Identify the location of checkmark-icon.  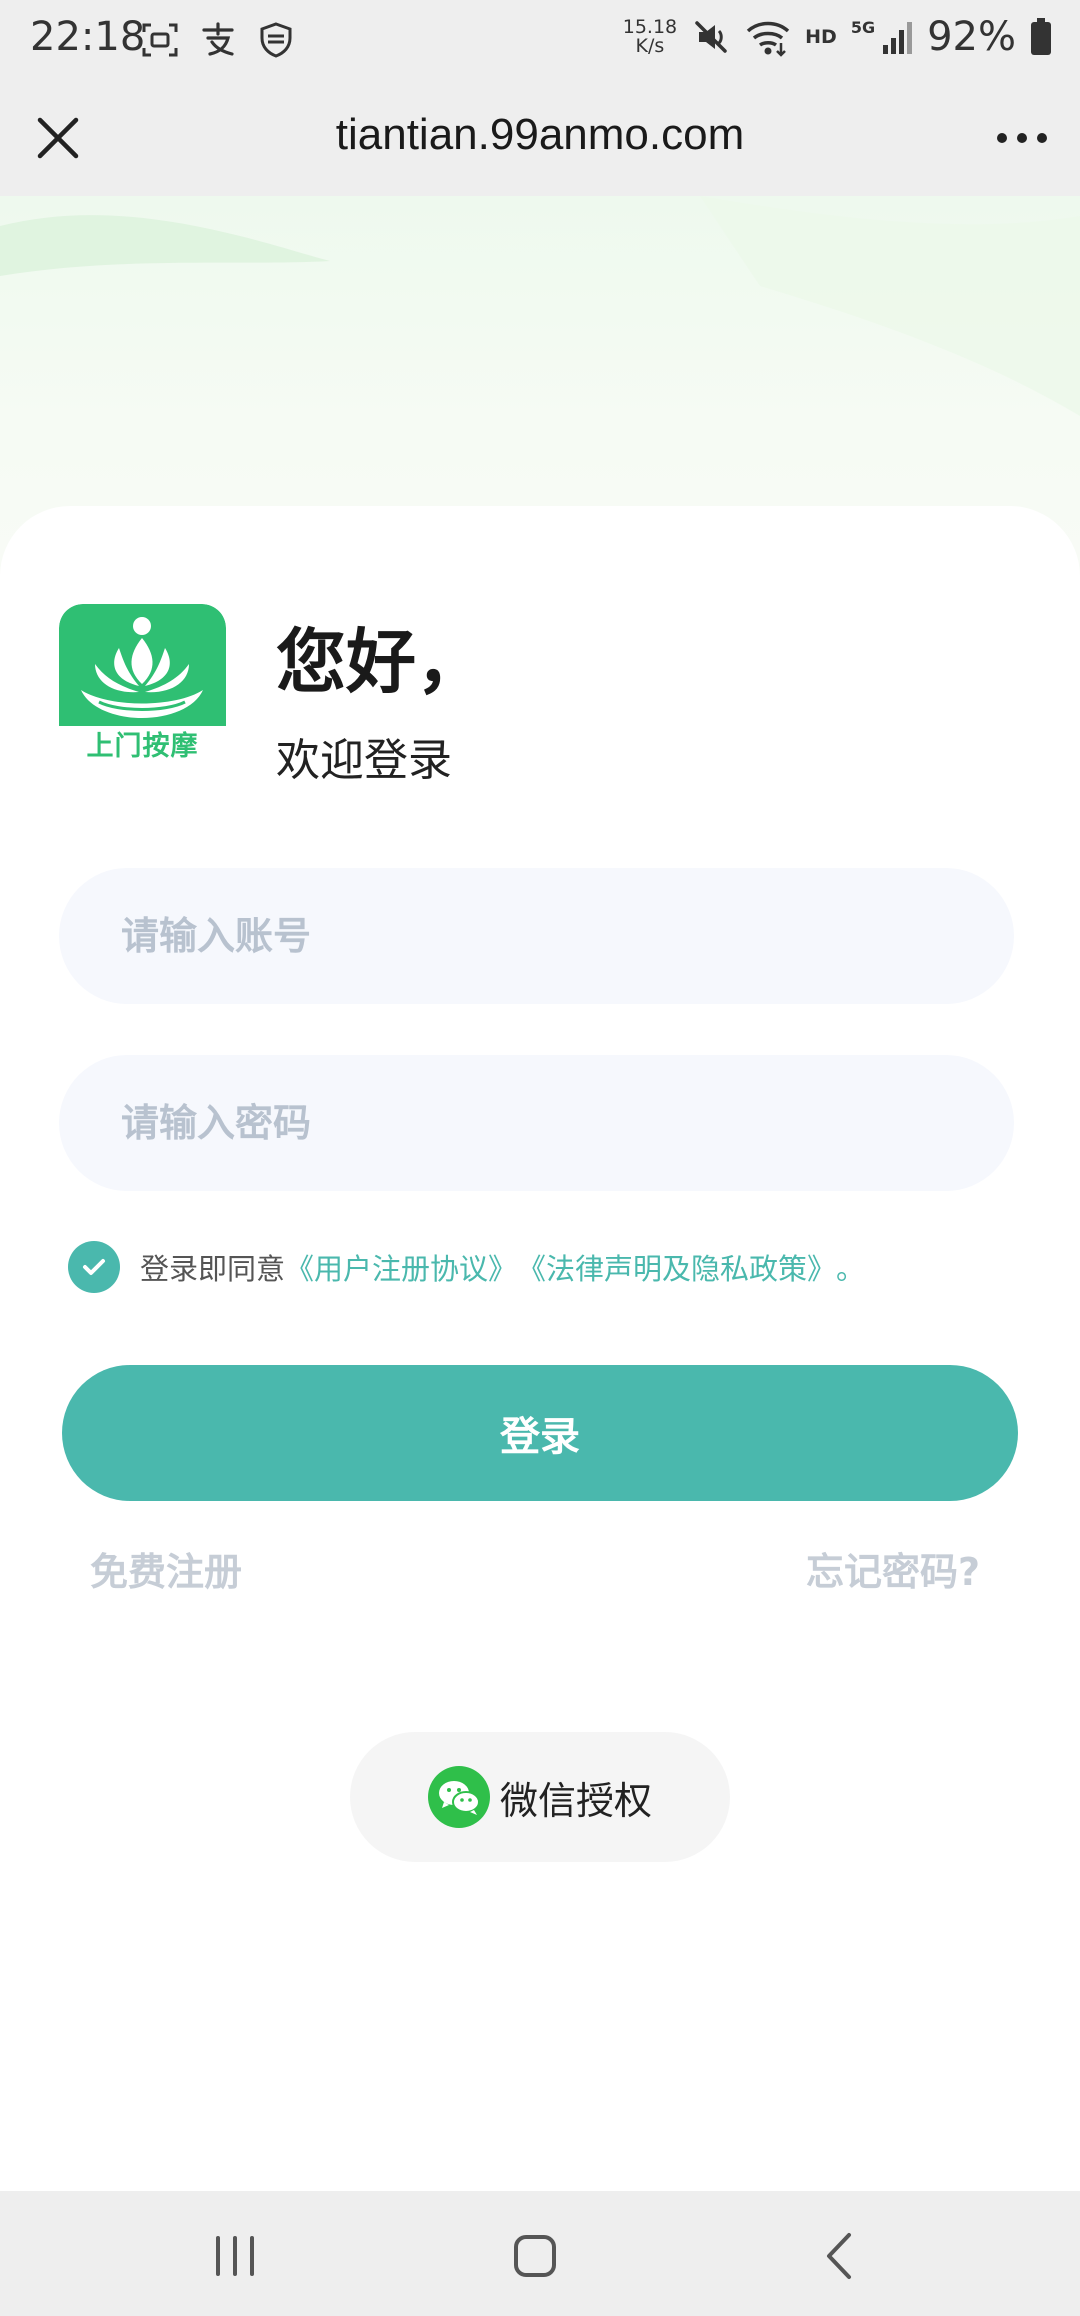
(94, 1267).